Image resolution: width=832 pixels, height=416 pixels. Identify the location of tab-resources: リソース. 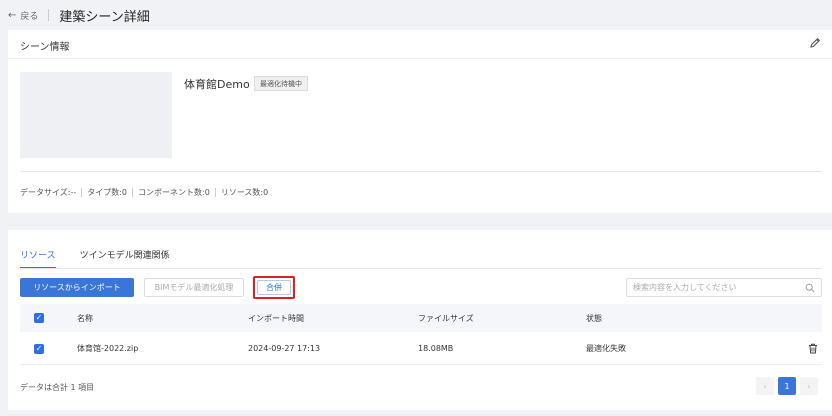
(38, 258).